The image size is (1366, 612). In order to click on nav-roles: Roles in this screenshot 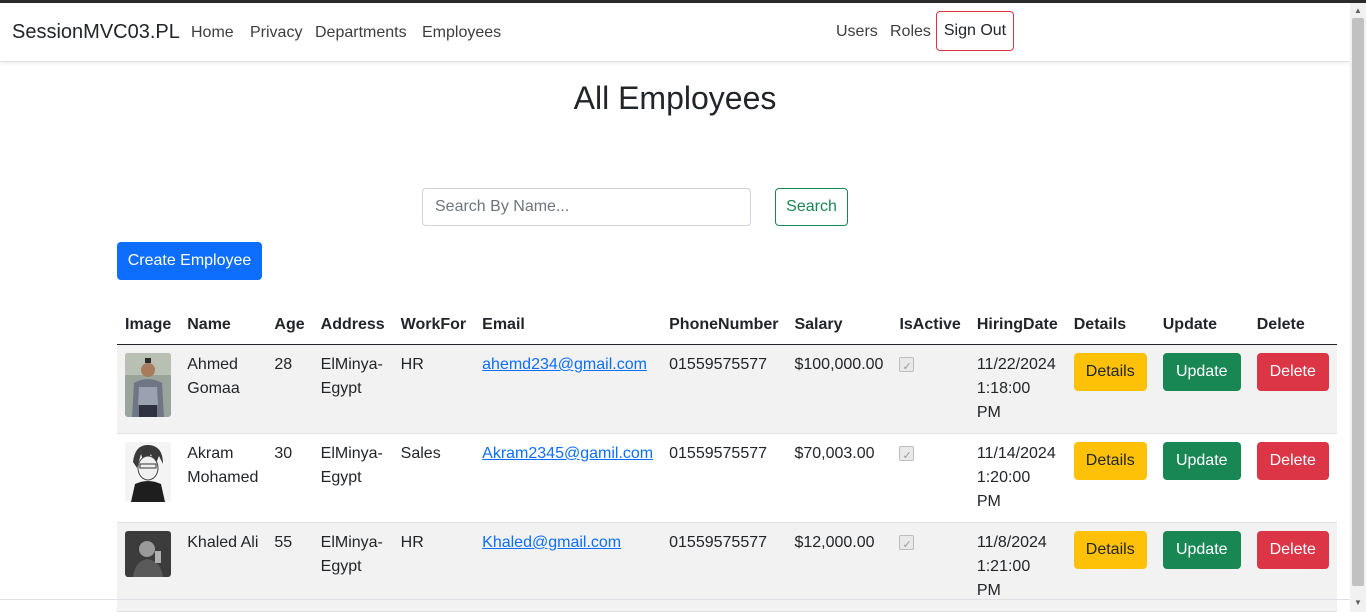, I will do `click(910, 32)`.